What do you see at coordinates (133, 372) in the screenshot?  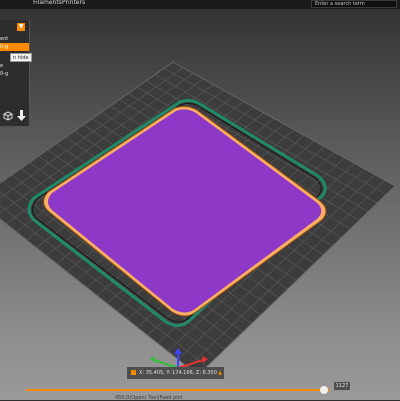 I see `object-icon` at bounding box center [133, 372].